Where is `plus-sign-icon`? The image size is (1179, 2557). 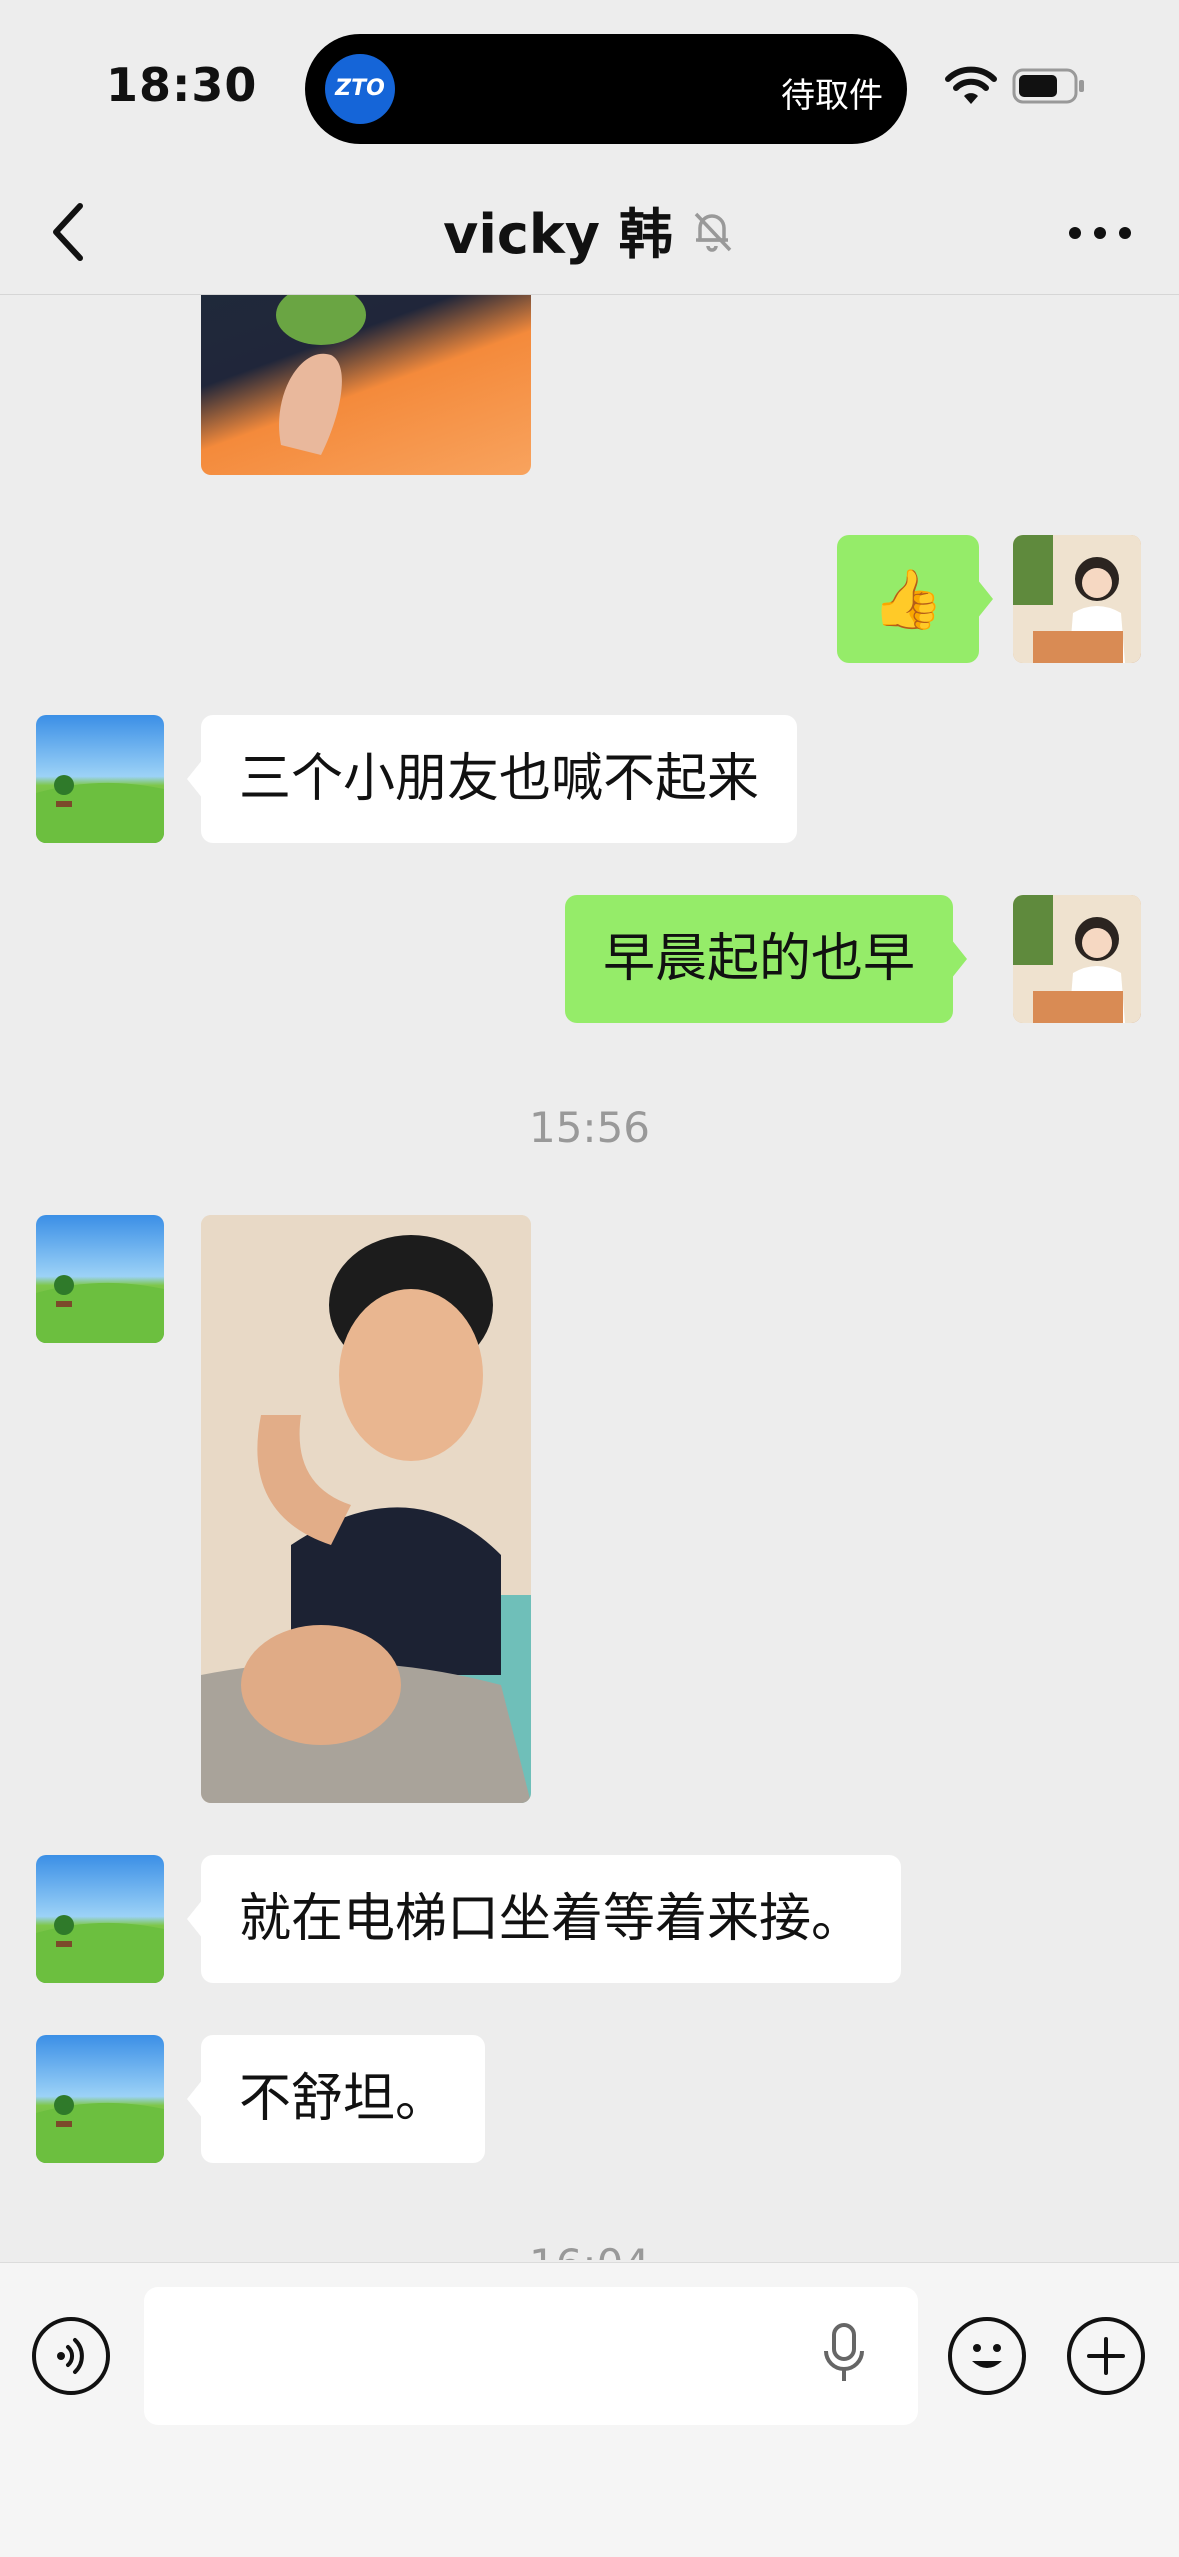
plus-sign-icon is located at coordinates (1106, 2356).